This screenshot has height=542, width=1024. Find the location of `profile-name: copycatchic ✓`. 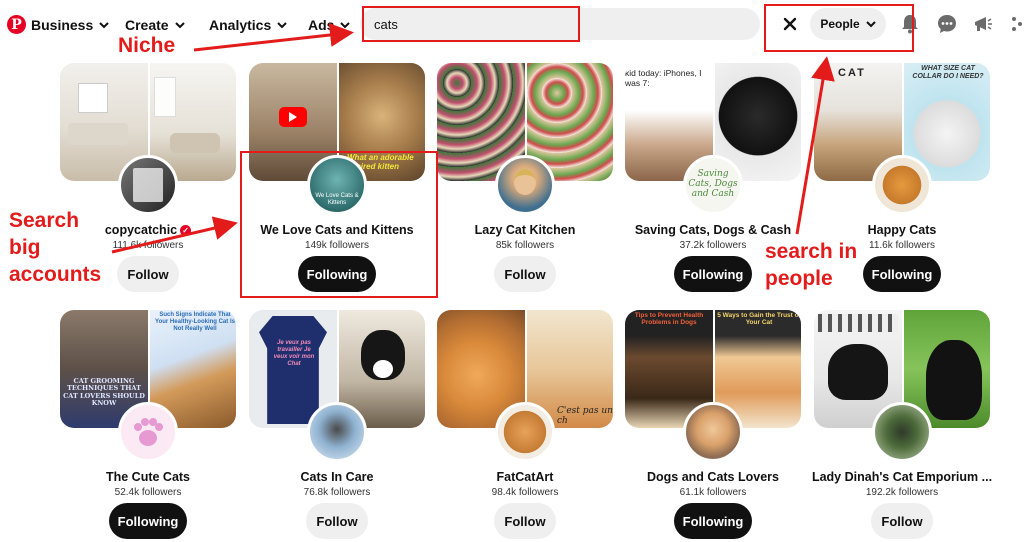

profile-name: copycatchic ✓ is located at coordinates (148, 230).